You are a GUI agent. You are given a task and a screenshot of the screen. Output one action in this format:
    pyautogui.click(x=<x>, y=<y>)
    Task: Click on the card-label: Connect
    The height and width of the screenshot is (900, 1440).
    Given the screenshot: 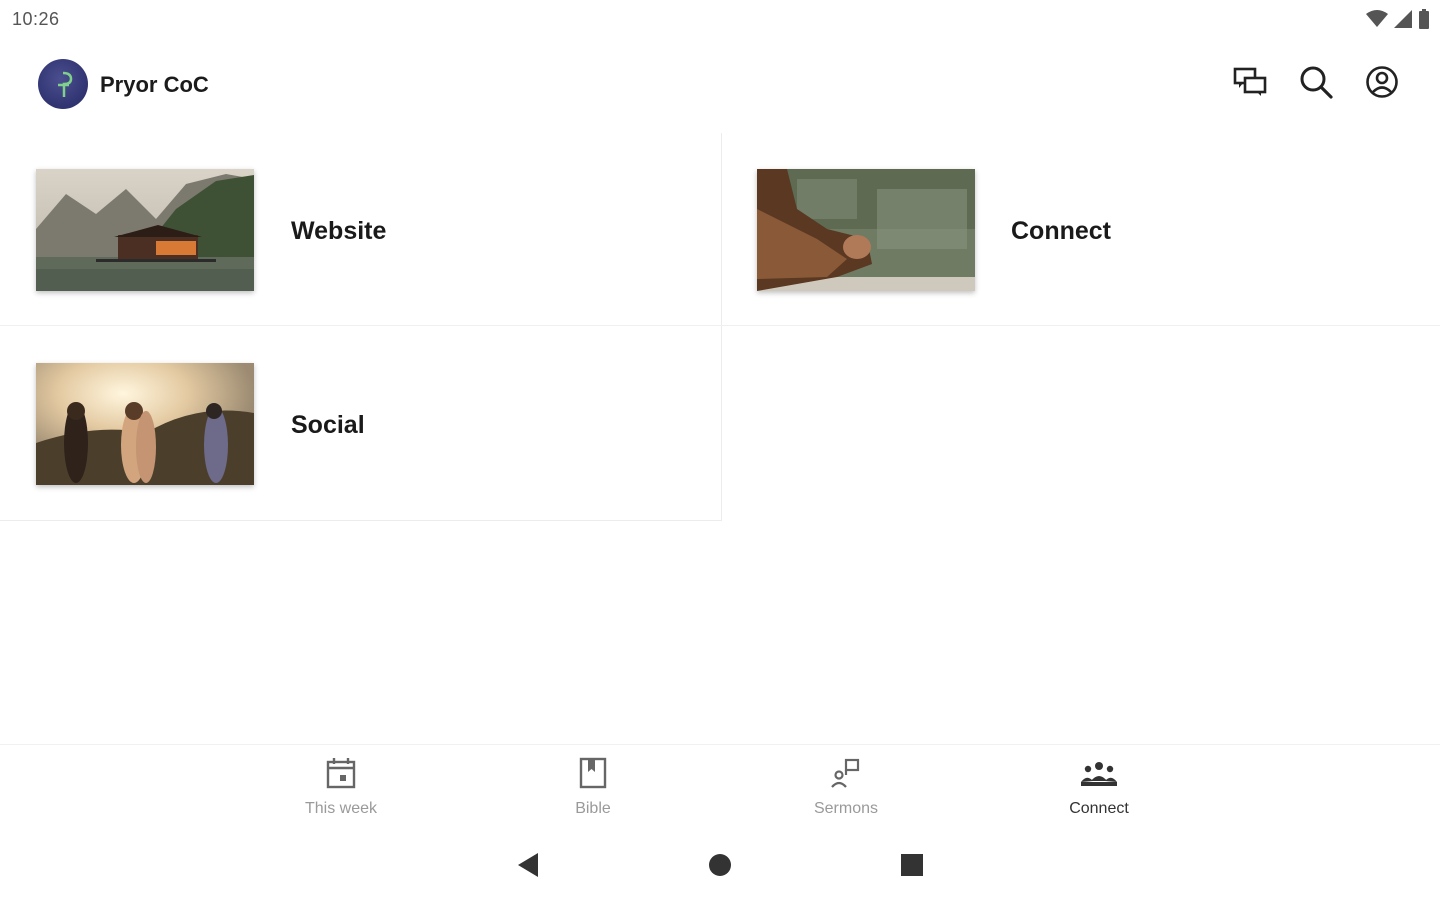 What is the action you would take?
    pyautogui.click(x=1061, y=231)
    